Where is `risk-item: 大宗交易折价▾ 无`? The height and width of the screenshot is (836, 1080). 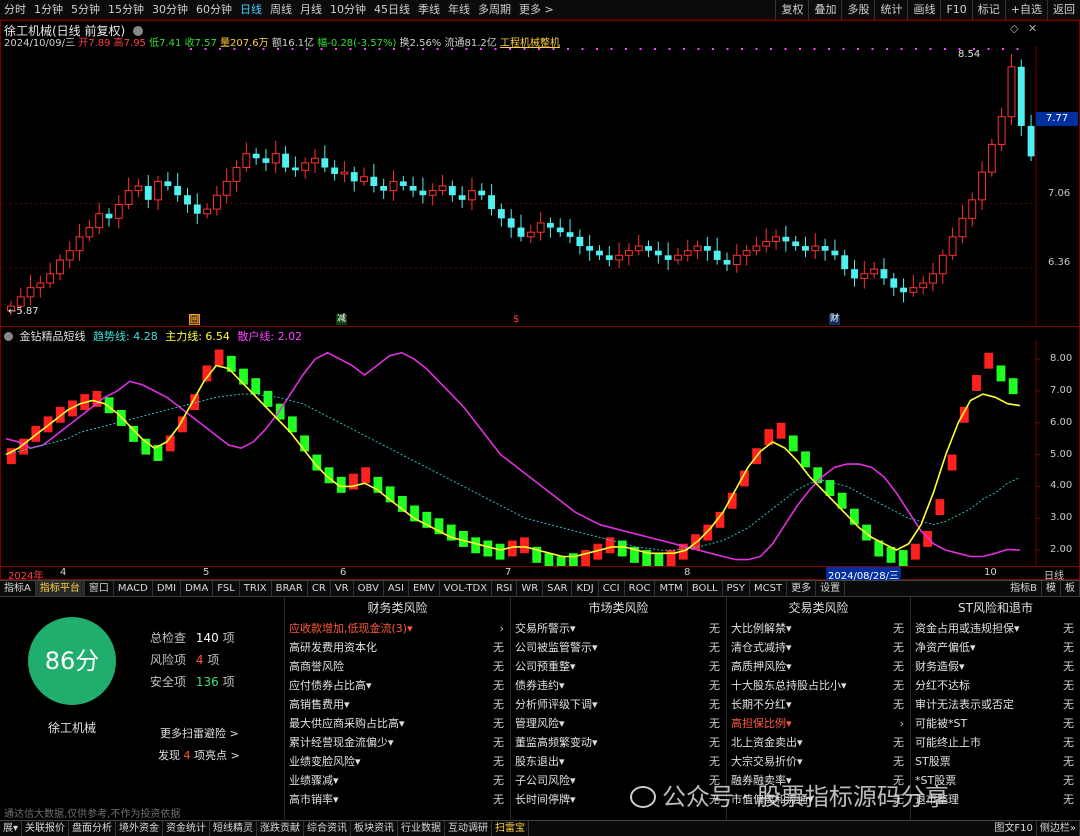
risk-item: 大宗交易折价▾ 无 is located at coordinates (818, 761).